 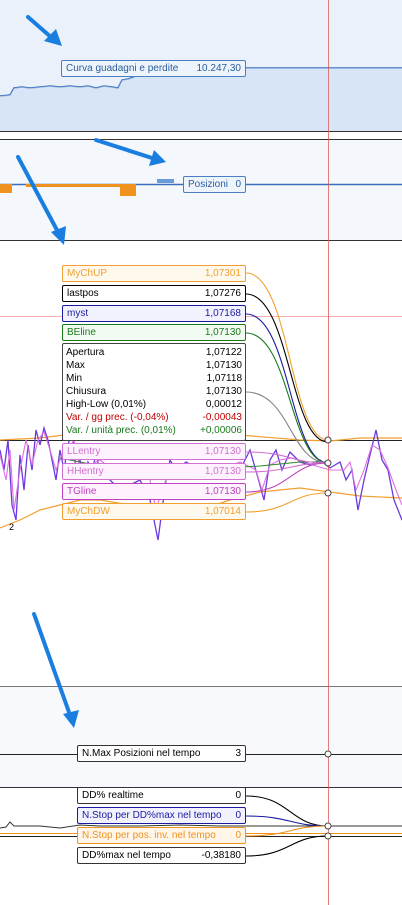 I want to click on equity-label: Curva guadagni e perdite 10.247,30, so click(x=153, y=68).